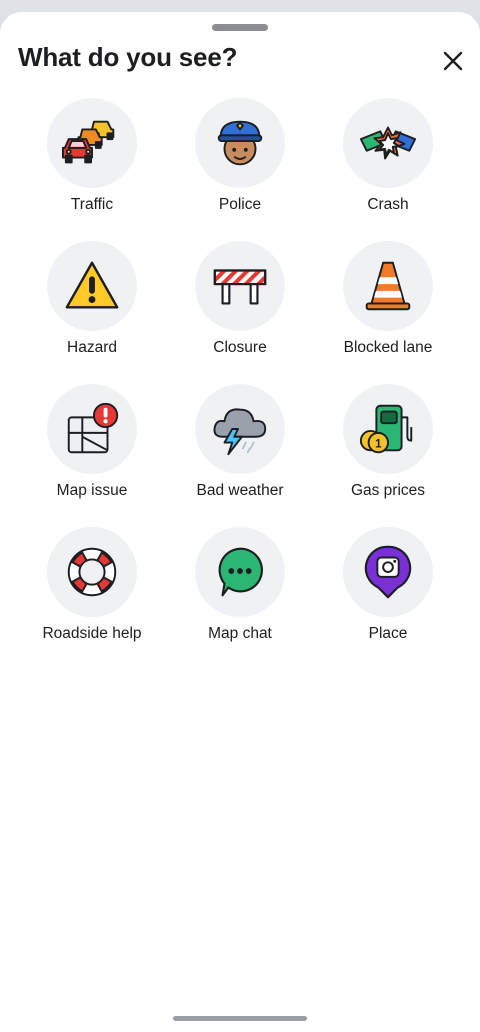 This screenshot has width=480, height=1032. I want to click on close-button, so click(453, 61).